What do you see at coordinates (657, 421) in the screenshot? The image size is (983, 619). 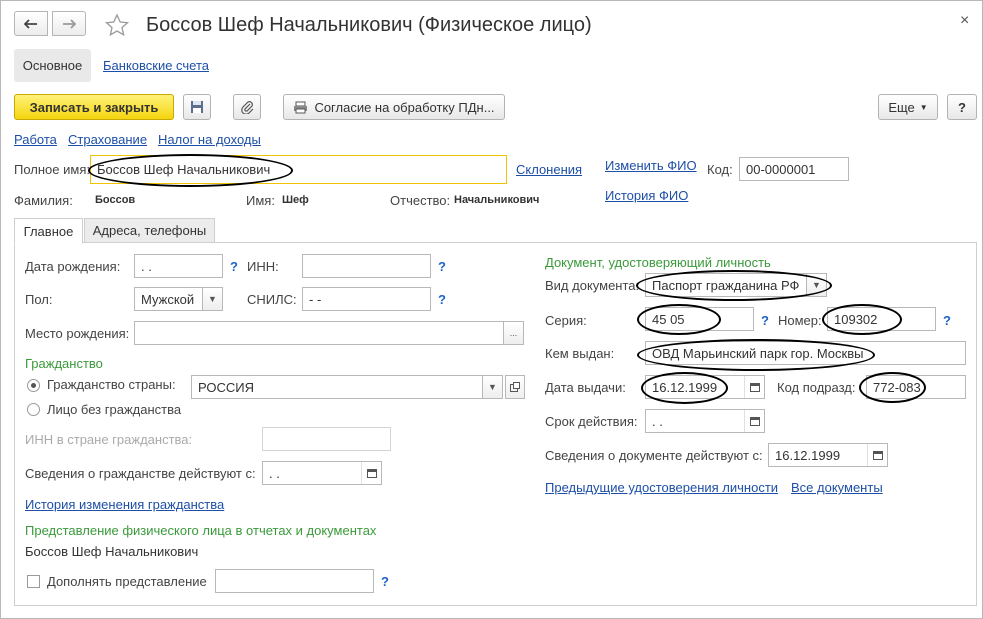 I see `validity-value: . .` at bounding box center [657, 421].